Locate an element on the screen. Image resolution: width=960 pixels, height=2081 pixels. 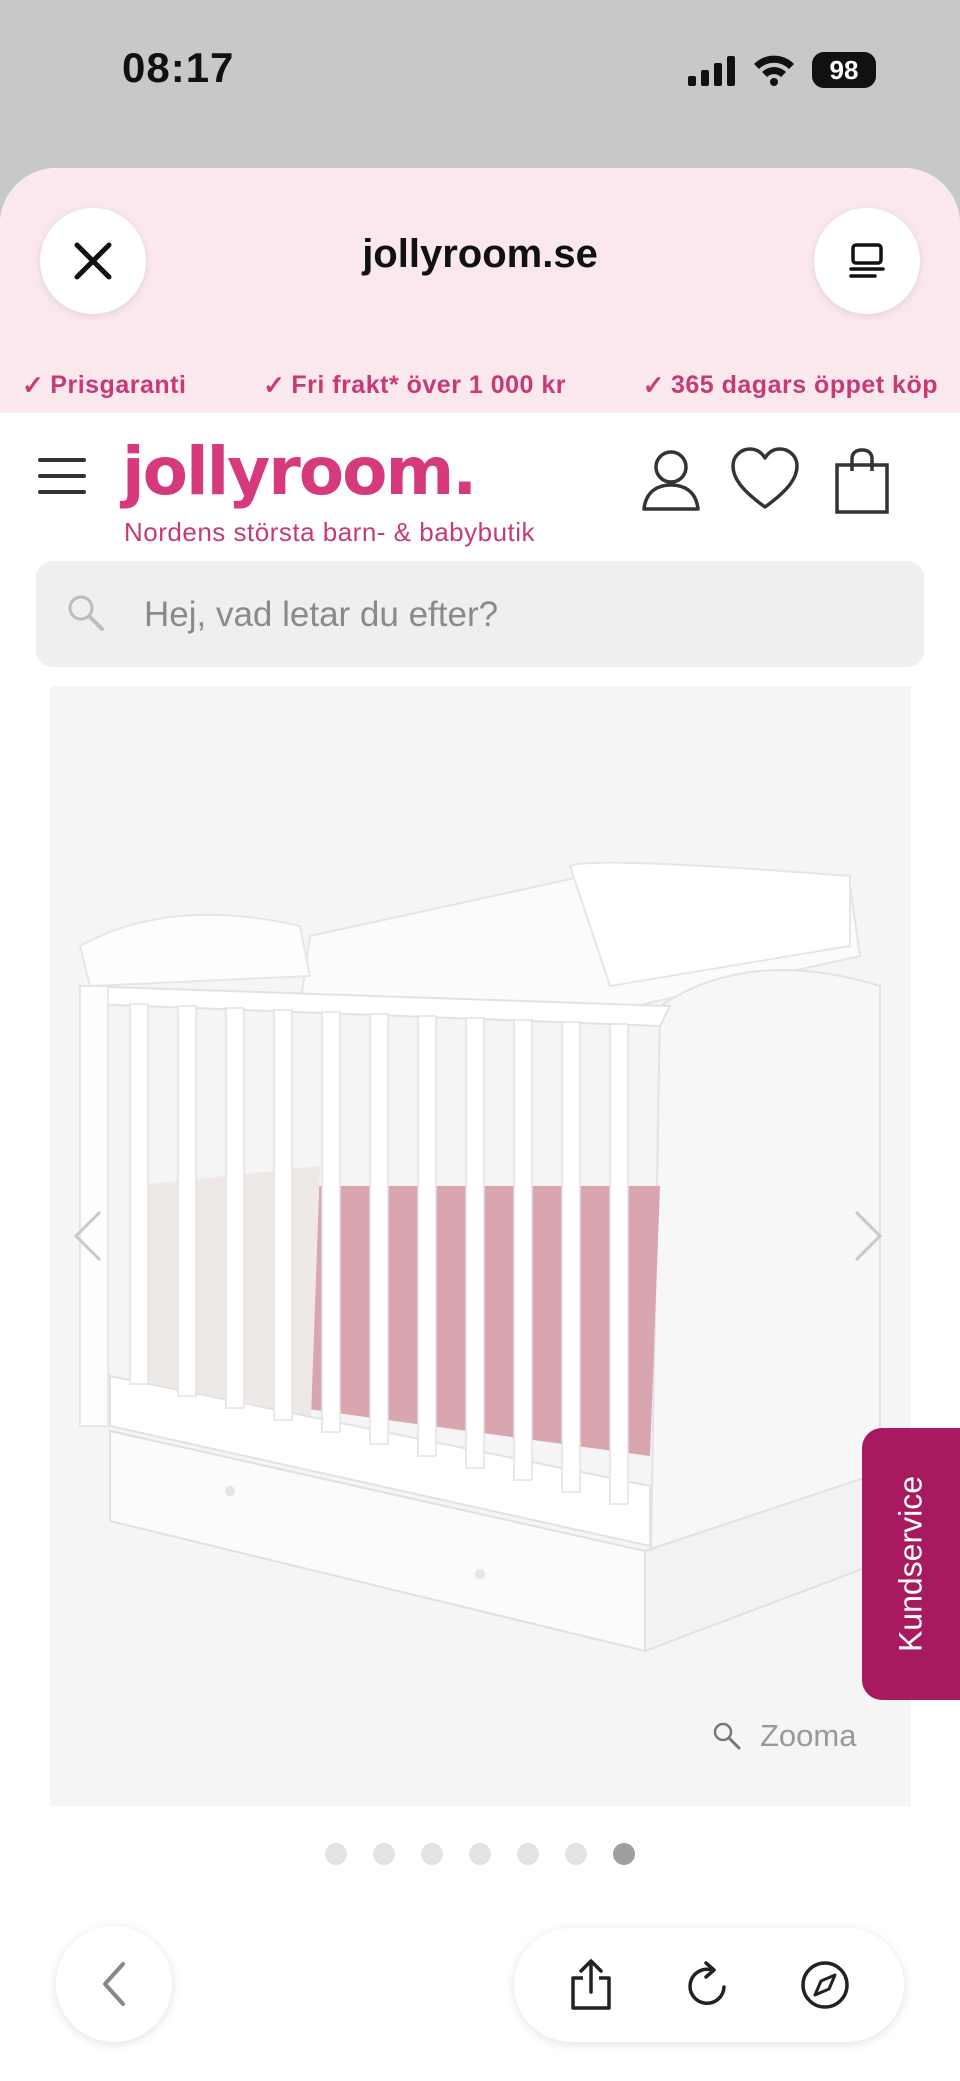
battery-indicator: 98 is located at coordinates (844, 70).